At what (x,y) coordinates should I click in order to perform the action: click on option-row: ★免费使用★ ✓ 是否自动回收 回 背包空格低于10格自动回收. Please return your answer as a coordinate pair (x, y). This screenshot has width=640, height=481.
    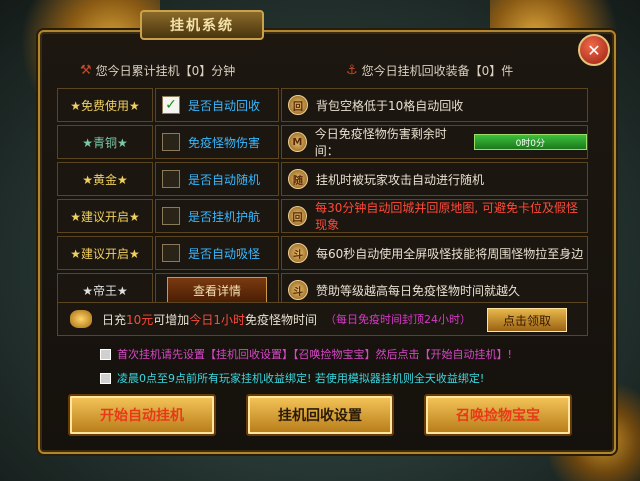
    Looking at the image, I should click on (322, 105).